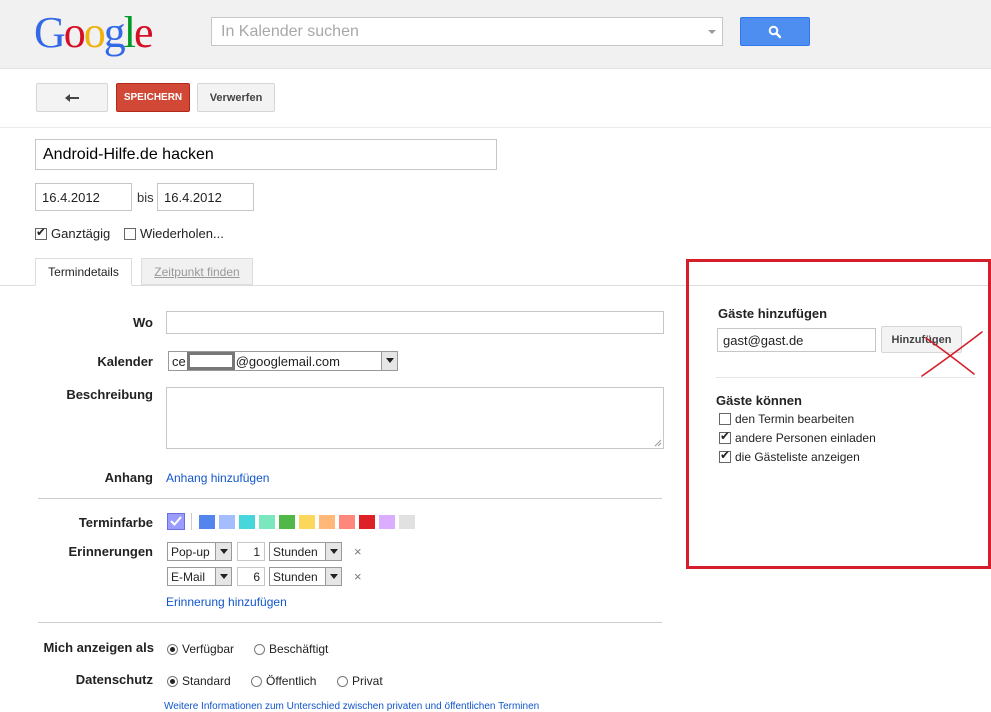  I want to click on red-cross-mark-icon, so click(952, 354).